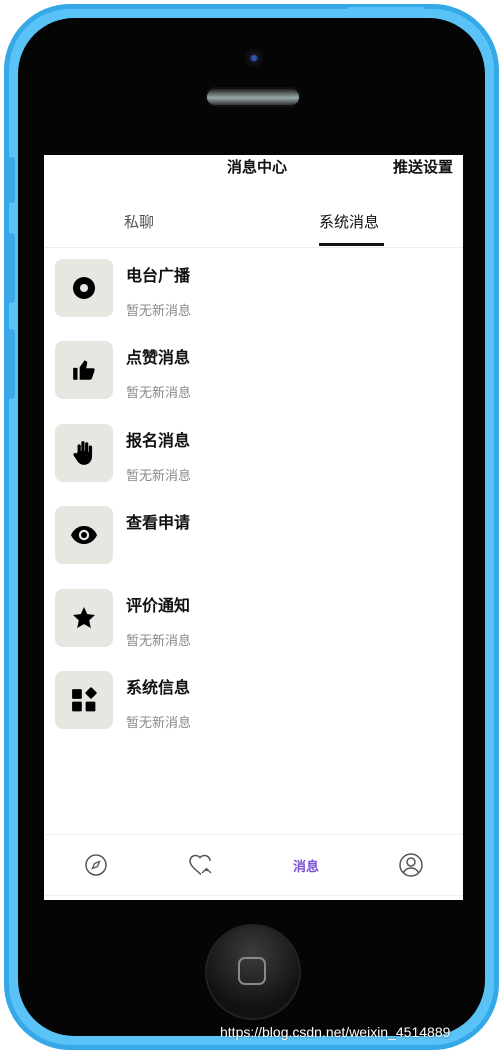 The image size is (503, 1052). Describe the element at coordinates (253, 292) in the screenshot. I see `list-item-radio-broadcast: 电台广播 暂无新消息` at that location.